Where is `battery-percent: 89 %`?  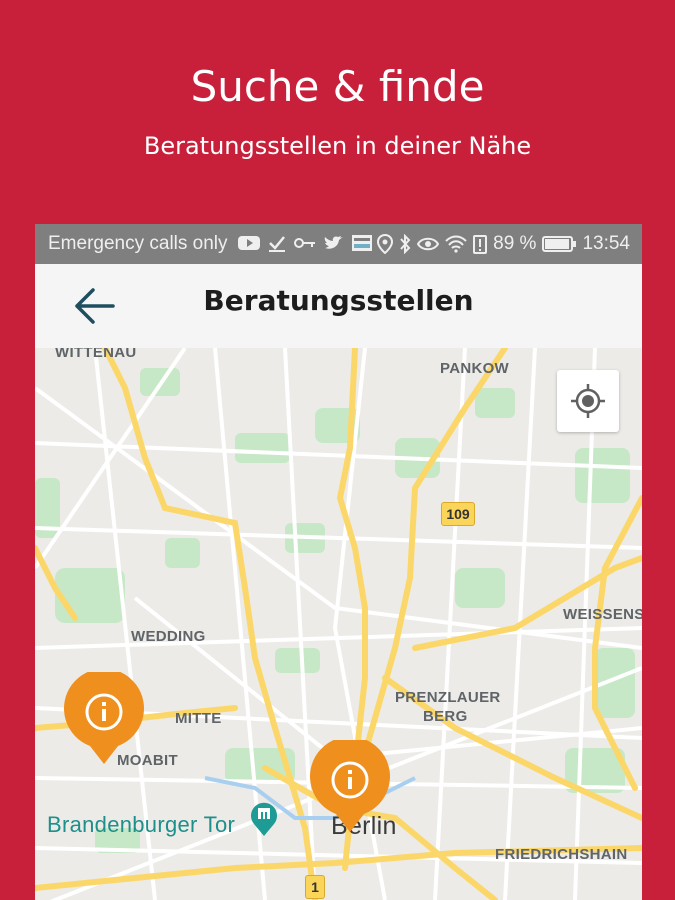
battery-percent: 89 % is located at coordinates (515, 243).